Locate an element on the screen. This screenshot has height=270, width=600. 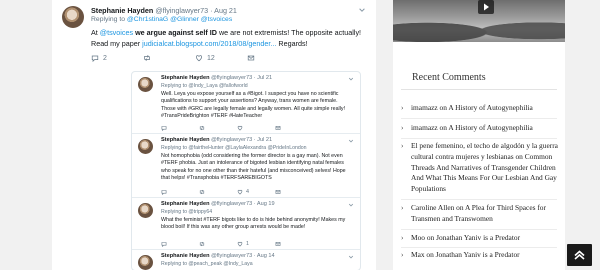
scroll-to-top-button is located at coordinates (579, 255).